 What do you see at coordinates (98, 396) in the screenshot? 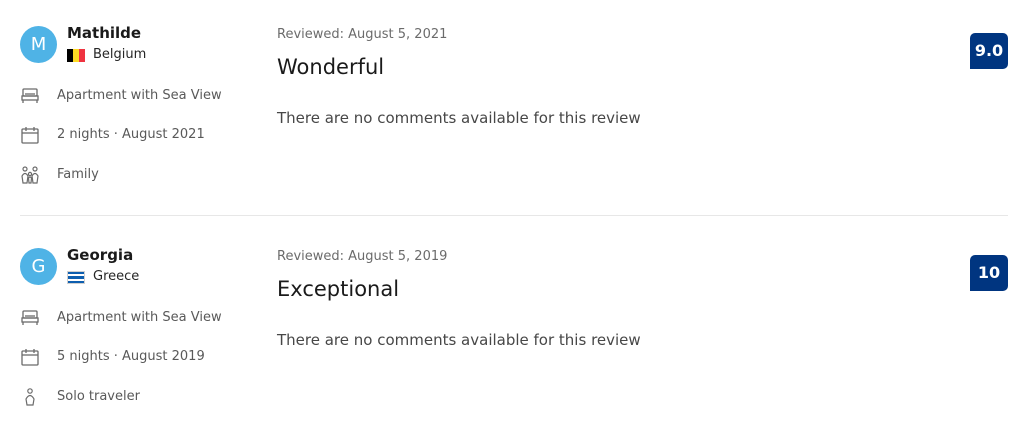
I see `traveler-type: Solo traveler` at bounding box center [98, 396].